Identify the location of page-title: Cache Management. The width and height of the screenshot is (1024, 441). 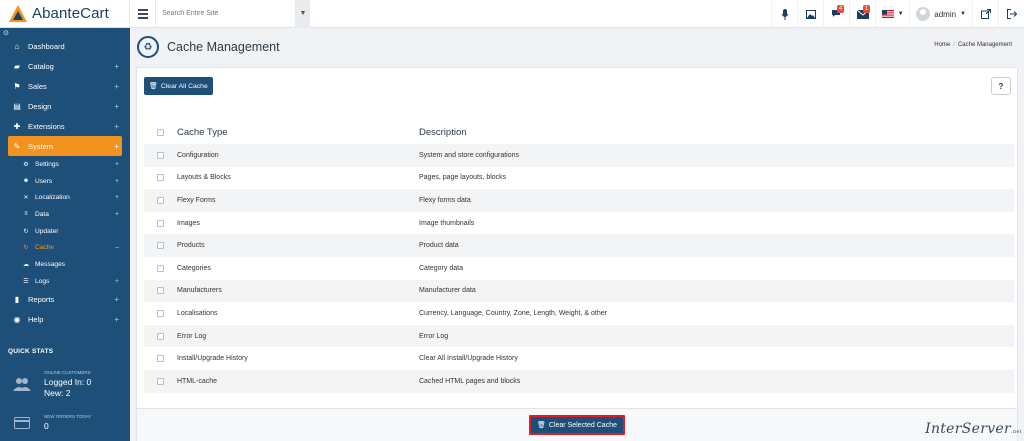
(223, 47).